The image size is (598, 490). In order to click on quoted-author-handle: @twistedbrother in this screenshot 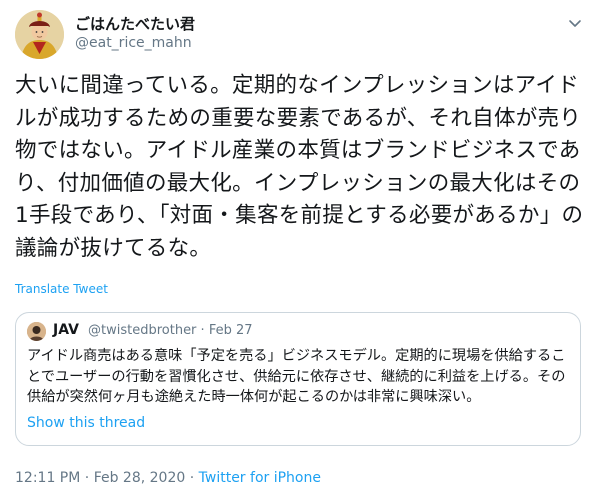, I will do `click(142, 330)`.